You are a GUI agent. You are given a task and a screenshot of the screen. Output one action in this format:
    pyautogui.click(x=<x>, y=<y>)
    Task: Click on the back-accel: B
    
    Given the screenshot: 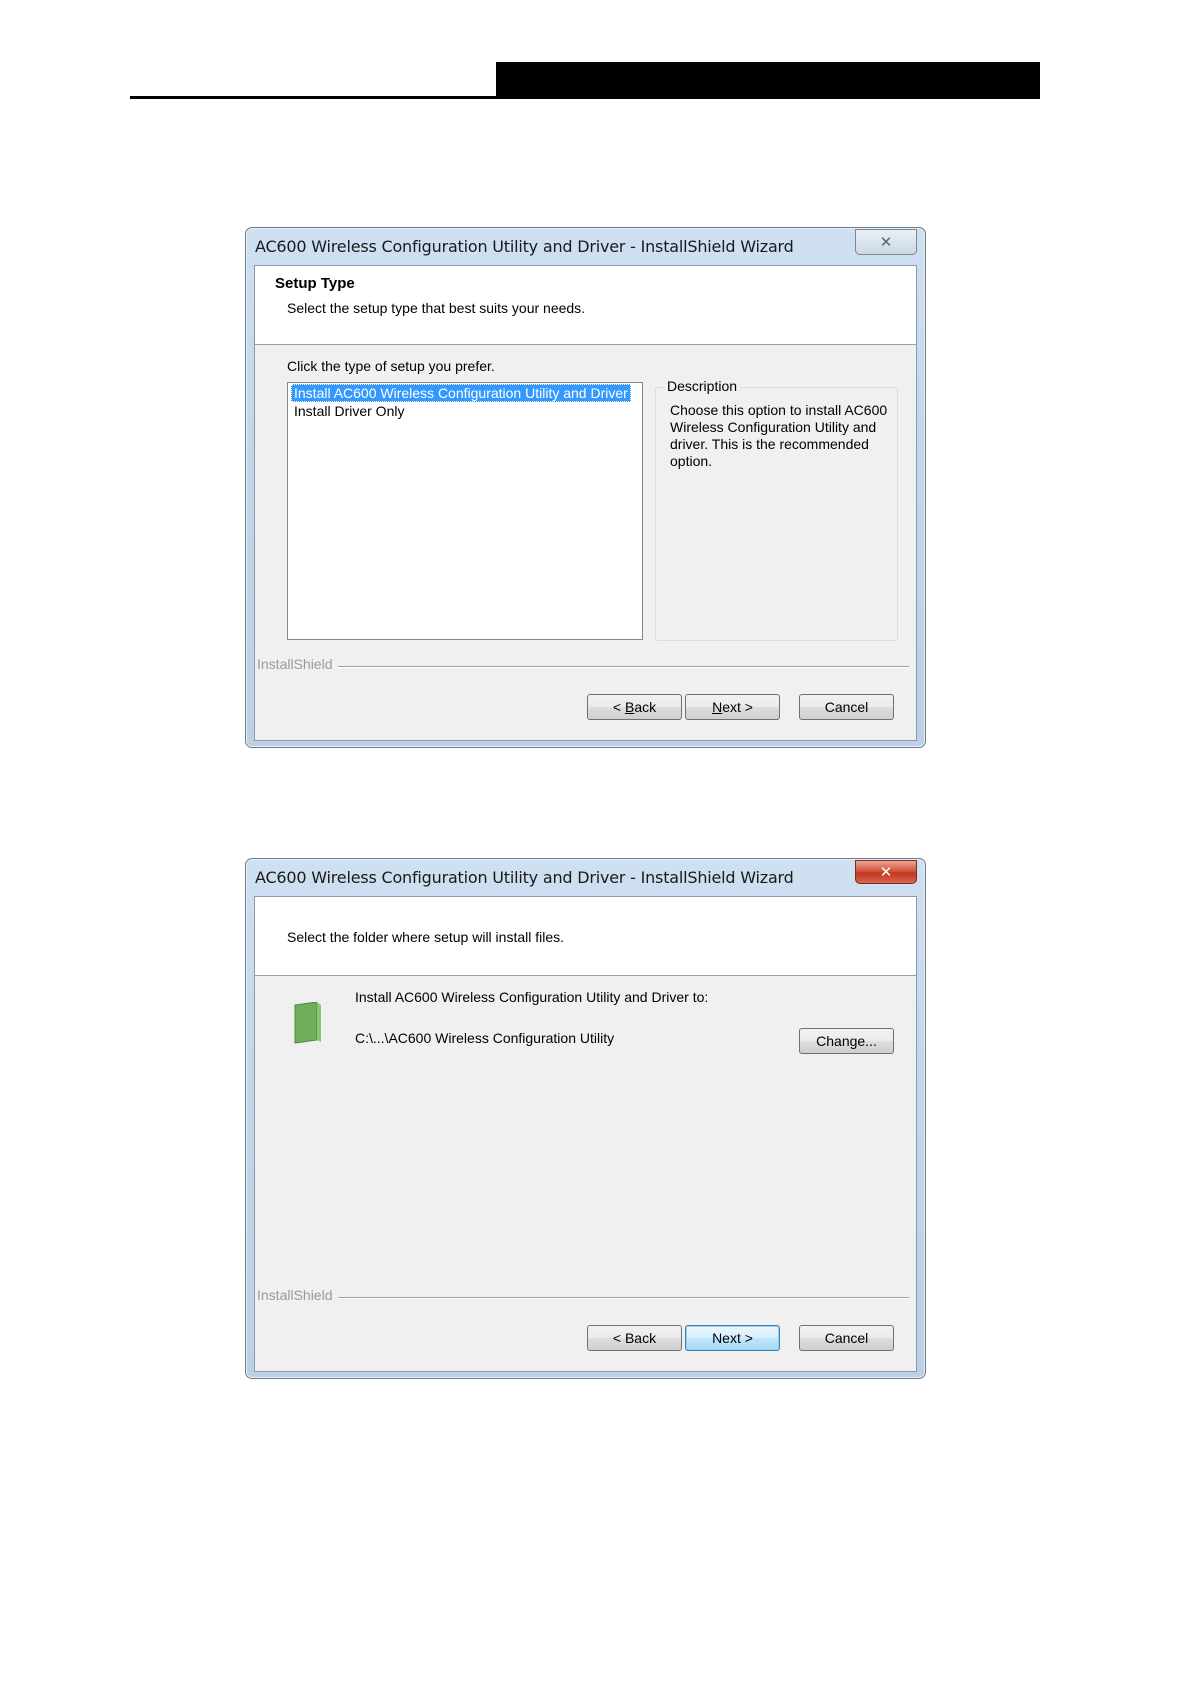 What is the action you would take?
    pyautogui.click(x=629, y=707)
    